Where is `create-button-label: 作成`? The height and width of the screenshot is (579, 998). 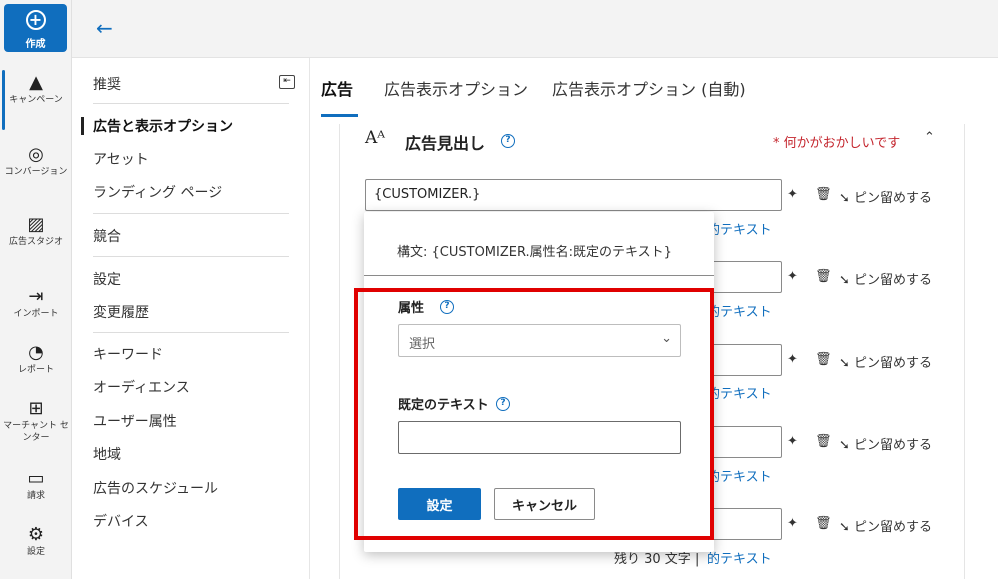 create-button-label: 作成 is located at coordinates (35, 44).